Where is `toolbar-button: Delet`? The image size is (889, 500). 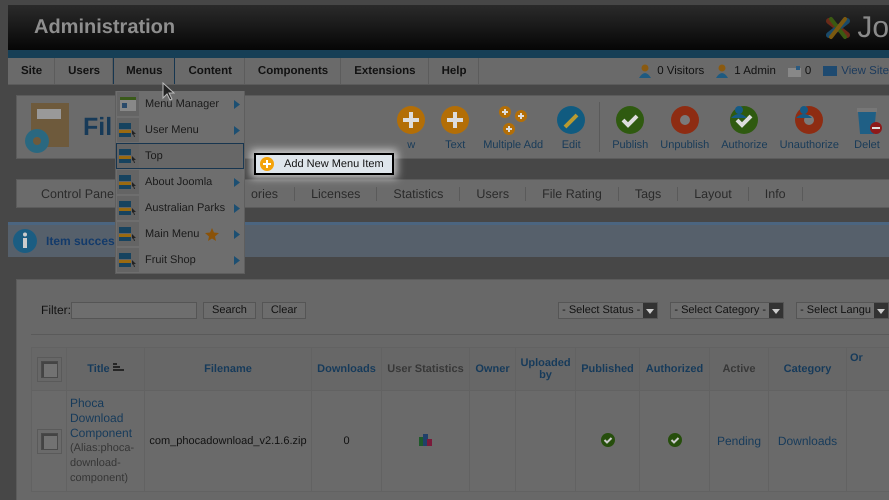
toolbar-button: Delet is located at coordinates (867, 127).